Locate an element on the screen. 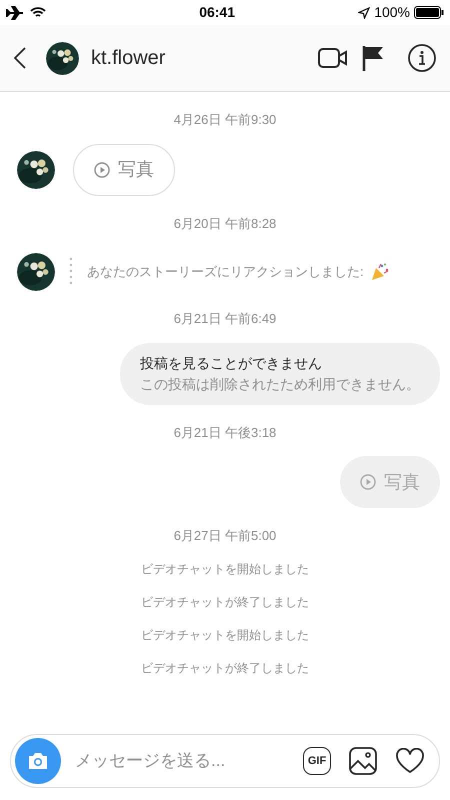 The height and width of the screenshot is (800, 450). battery-icon is located at coordinates (429, 12).